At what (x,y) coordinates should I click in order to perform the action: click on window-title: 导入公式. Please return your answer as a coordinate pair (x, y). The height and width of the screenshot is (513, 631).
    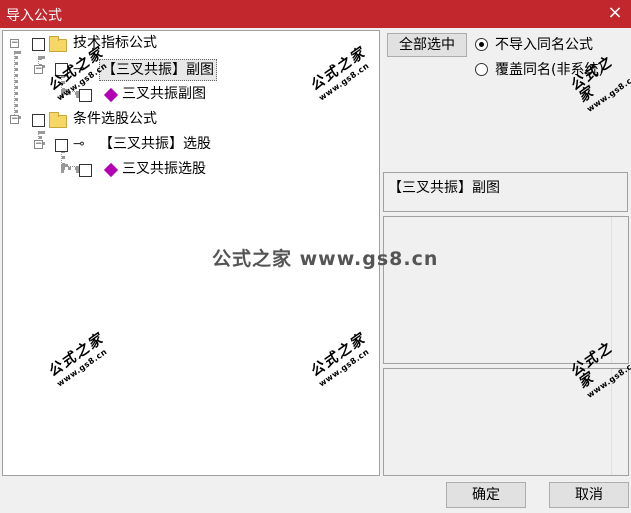
    Looking at the image, I should click on (34, 16).